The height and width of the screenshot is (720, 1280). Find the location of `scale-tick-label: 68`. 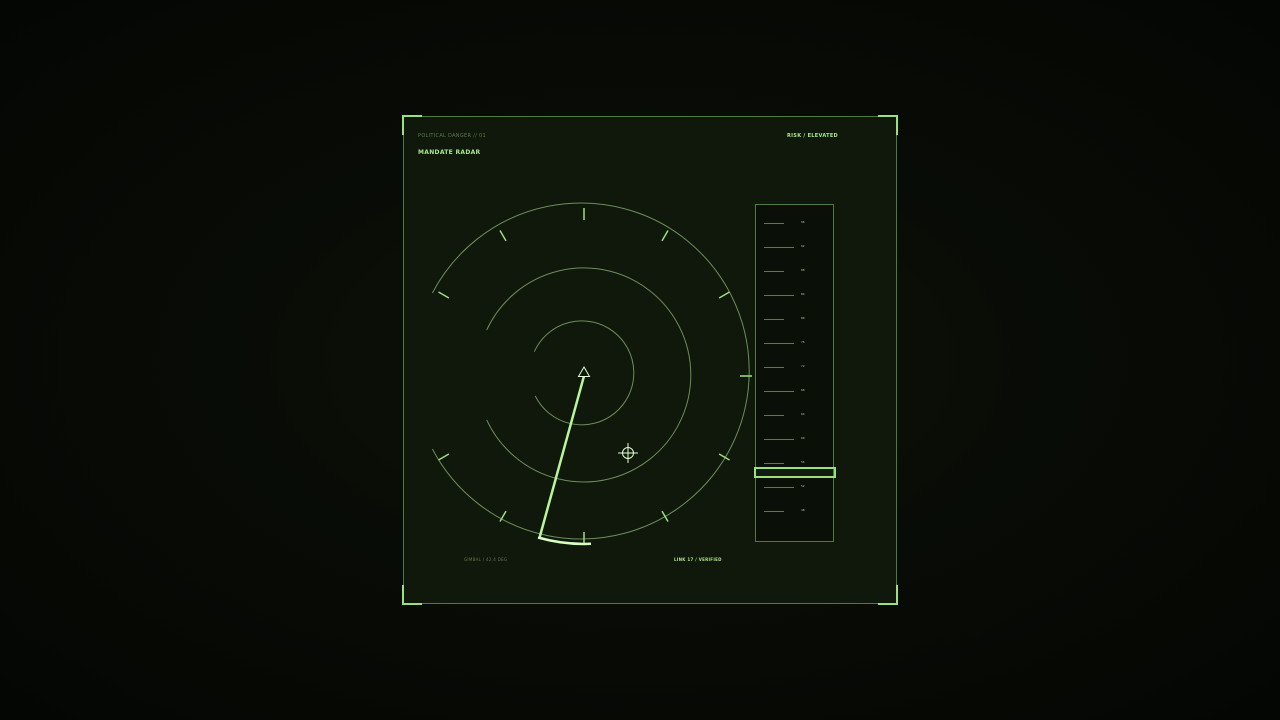

scale-tick-label: 68 is located at coordinates (803, 390).